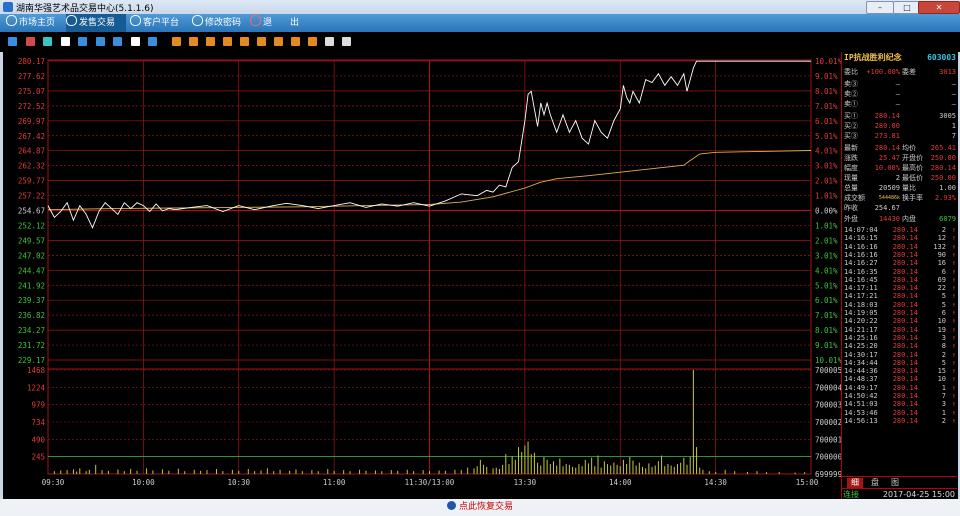  What do you see at coordinates (8, 7) in the screenshot?
I see `app-icon` at bounding box center [8, 7].